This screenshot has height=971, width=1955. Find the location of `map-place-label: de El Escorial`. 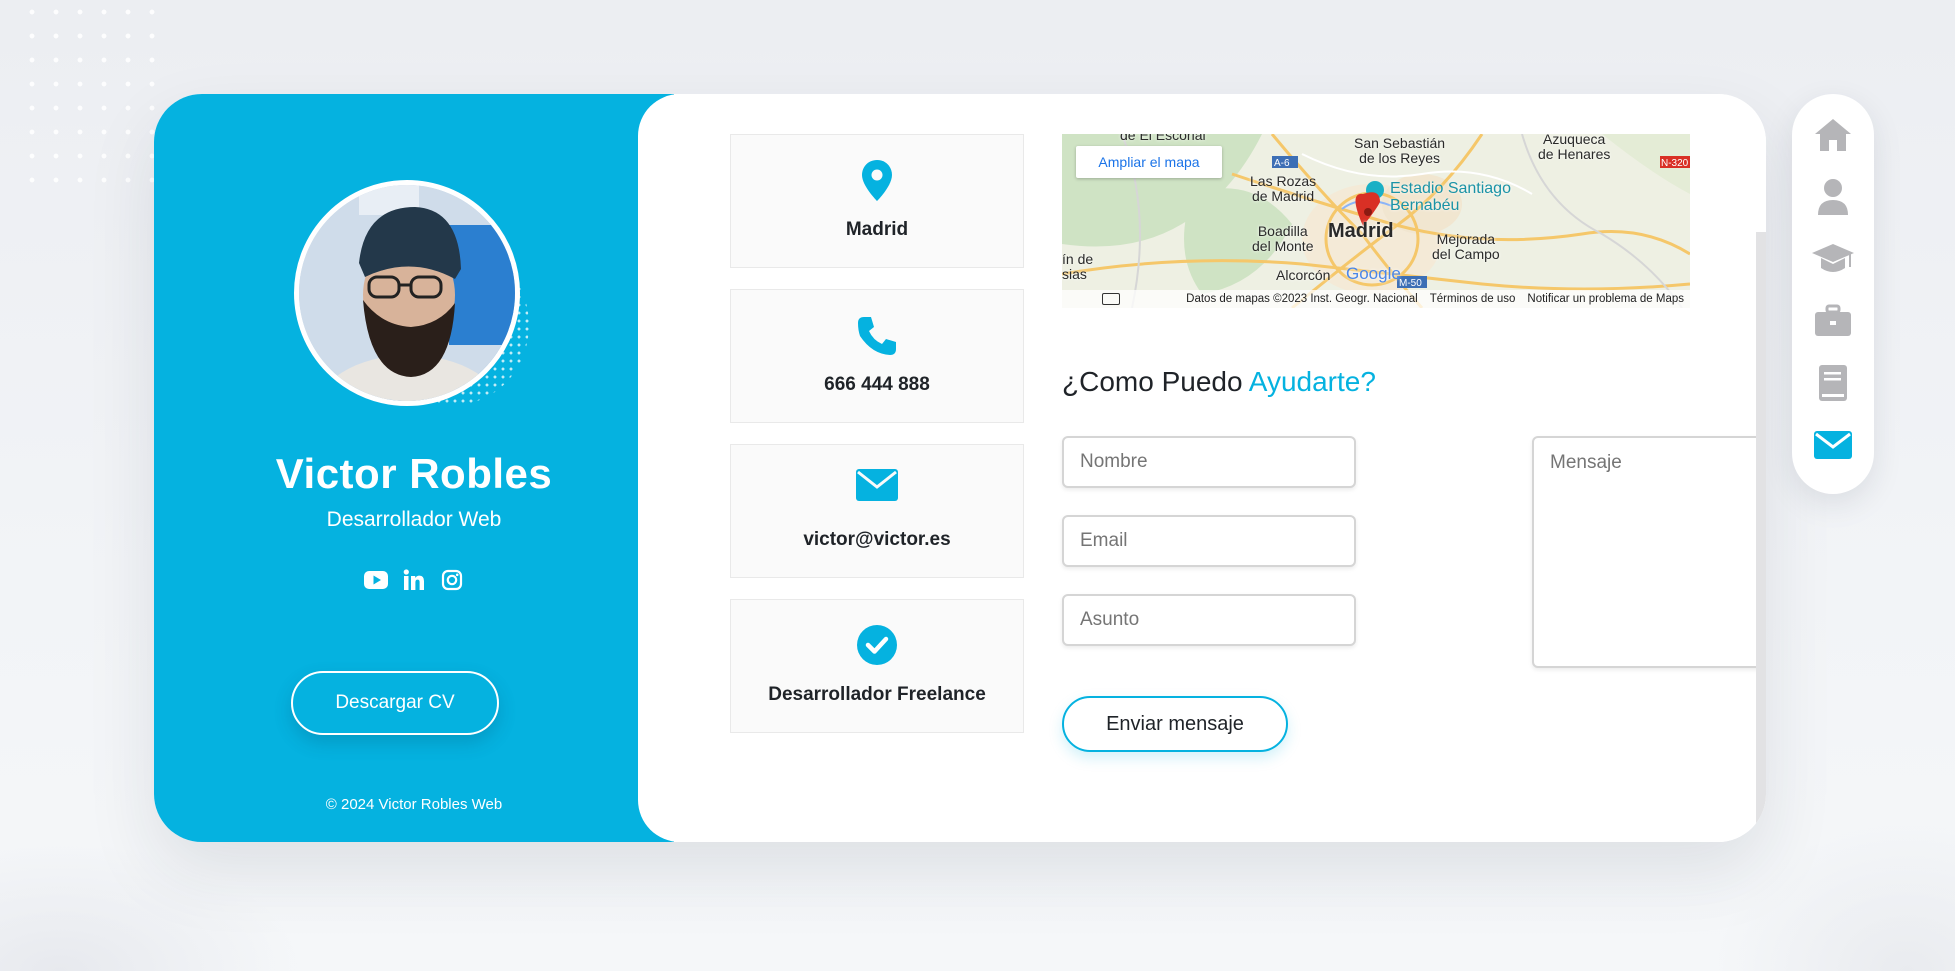

map-place-label: de El Escorial is located at coordinates (1163, 138).